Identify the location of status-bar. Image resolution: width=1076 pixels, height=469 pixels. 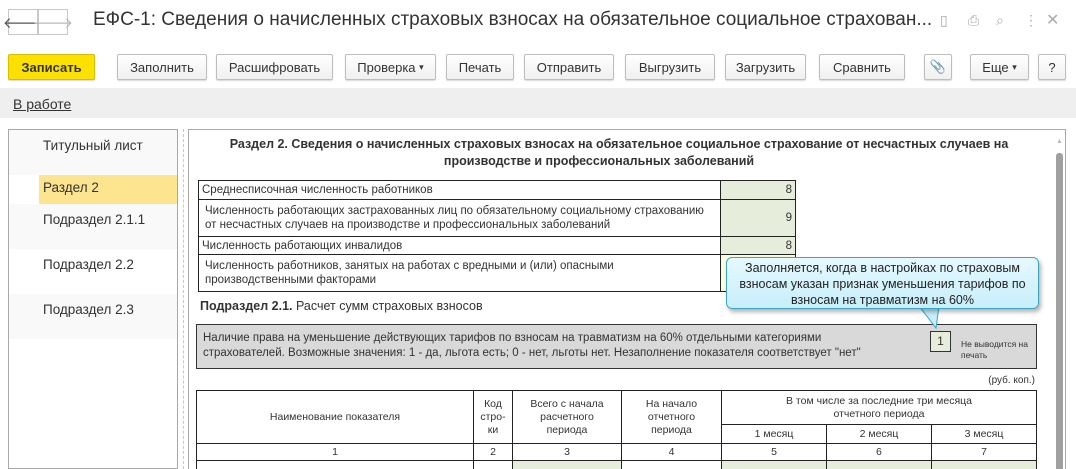
(538, 103).